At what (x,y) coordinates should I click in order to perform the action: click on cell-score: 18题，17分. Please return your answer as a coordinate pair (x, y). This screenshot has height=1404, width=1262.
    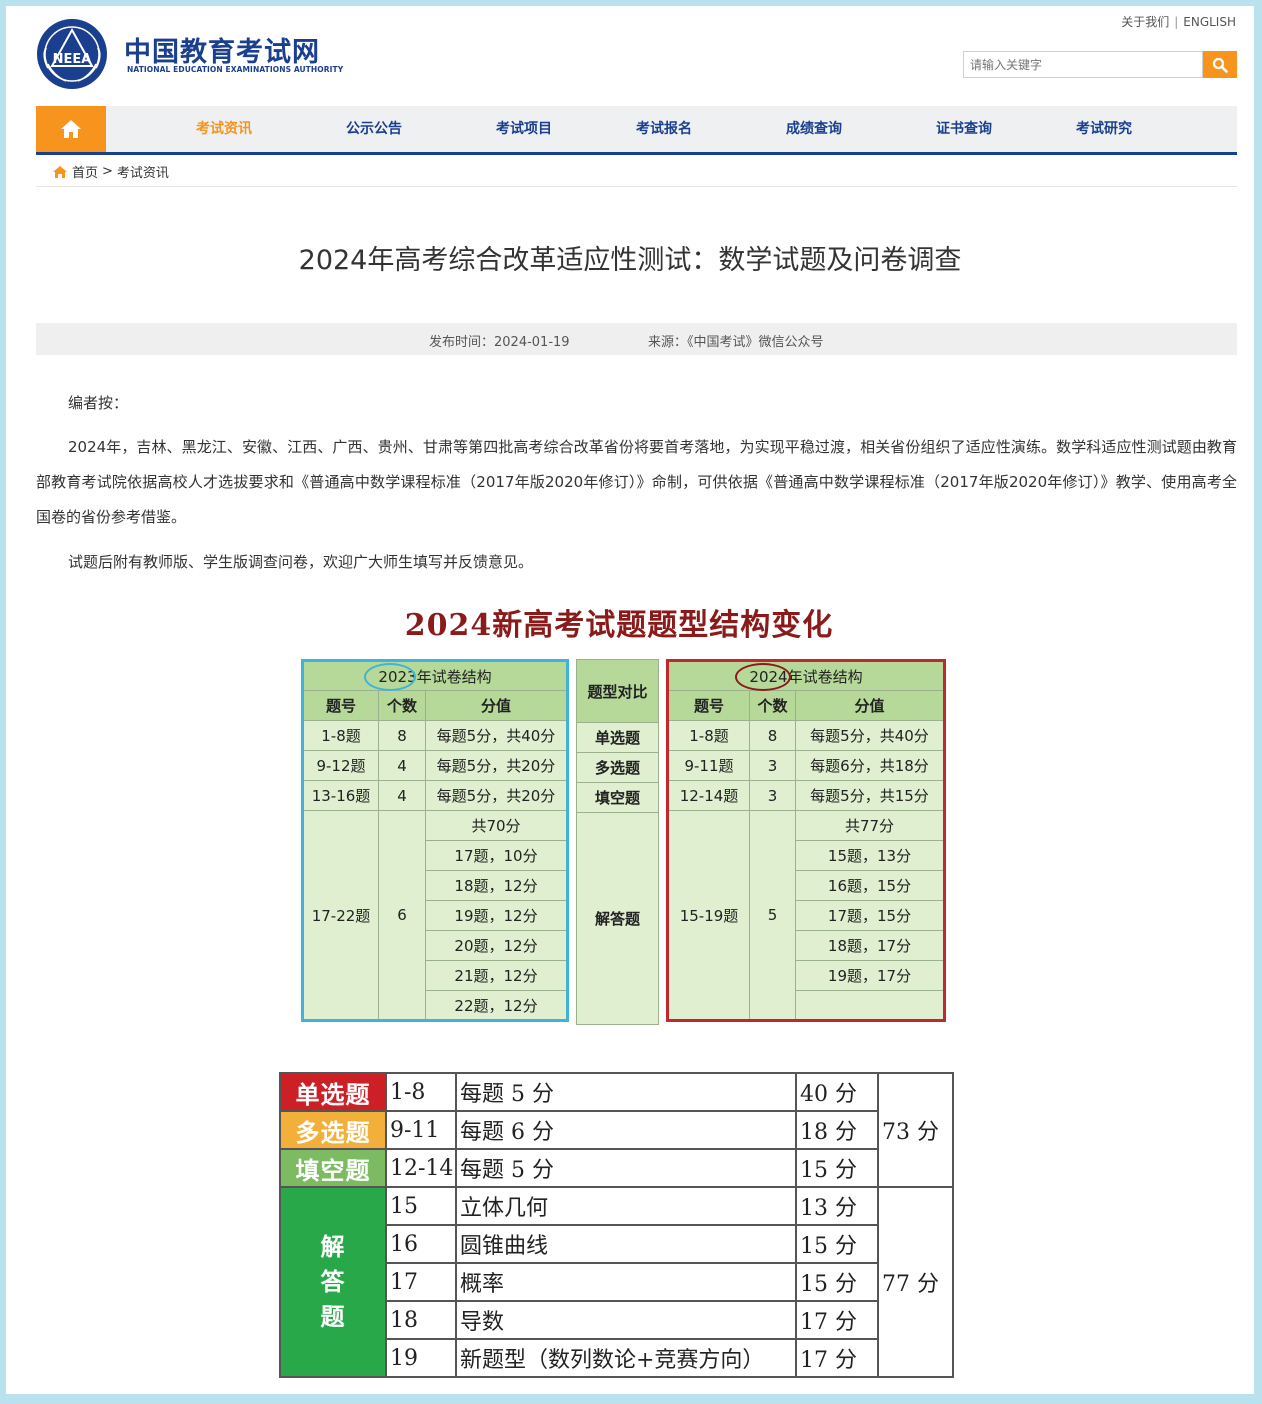
    Looking at the image, I should click on (870, 945).